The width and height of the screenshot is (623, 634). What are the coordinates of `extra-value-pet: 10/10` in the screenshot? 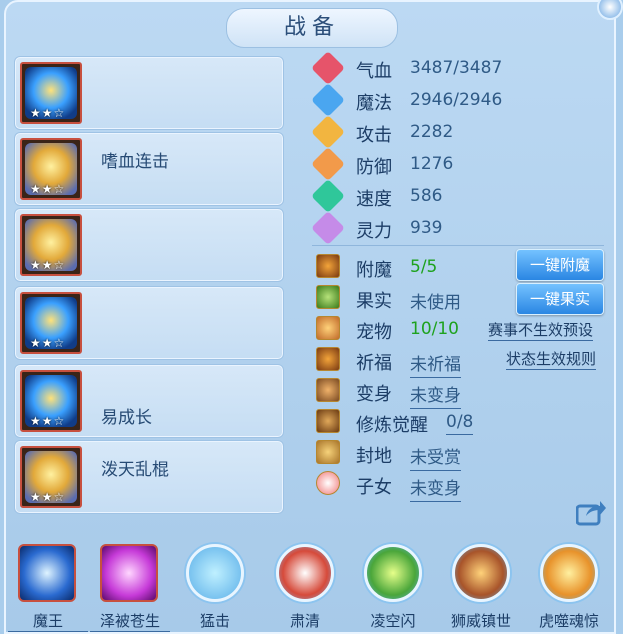 It's located at (434, 329).